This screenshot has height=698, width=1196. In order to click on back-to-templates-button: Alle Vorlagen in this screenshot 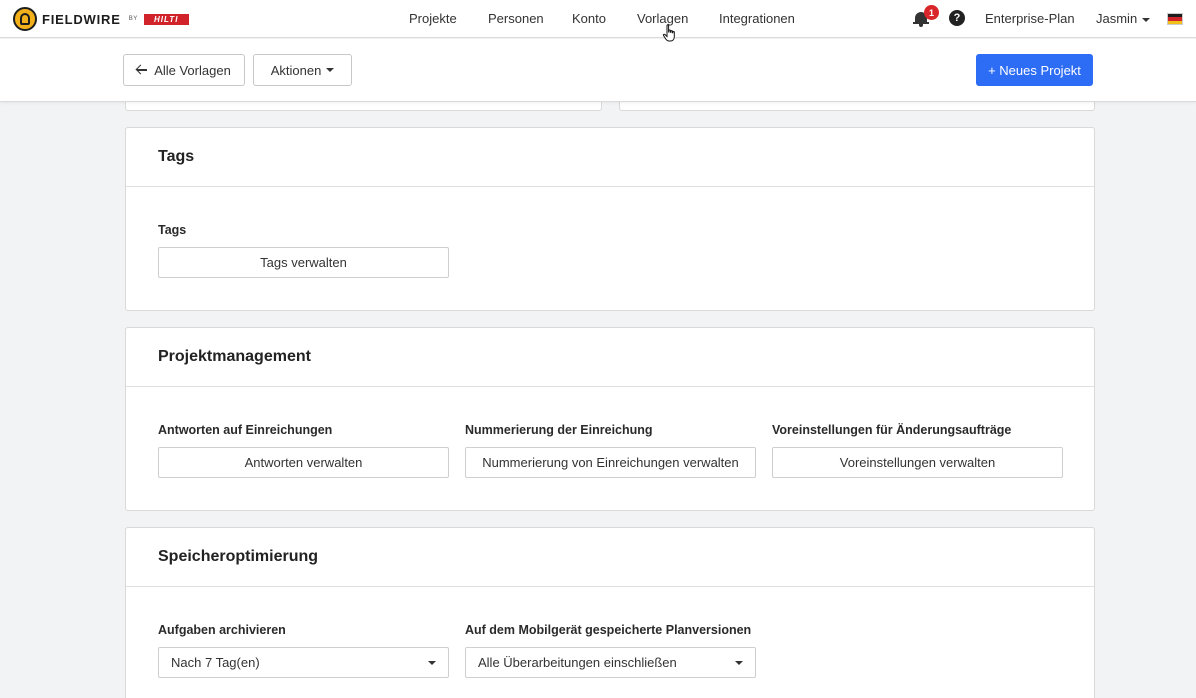, I will do `click(184, 70)`.